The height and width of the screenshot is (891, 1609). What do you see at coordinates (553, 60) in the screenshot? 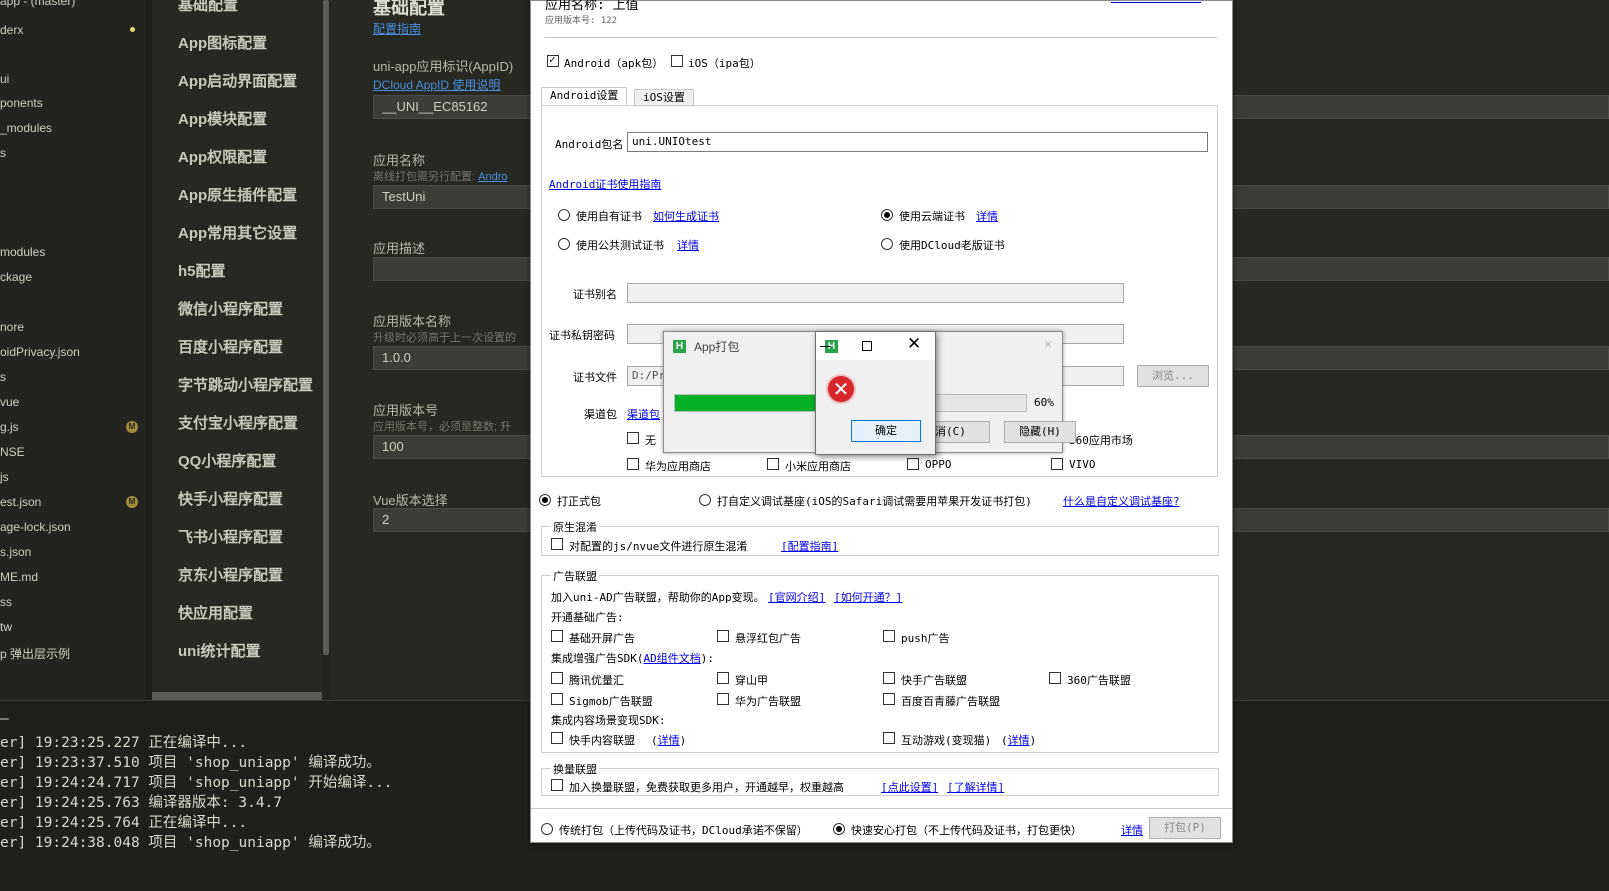
I see `android-checkbox` at bounding box center [553, 60].